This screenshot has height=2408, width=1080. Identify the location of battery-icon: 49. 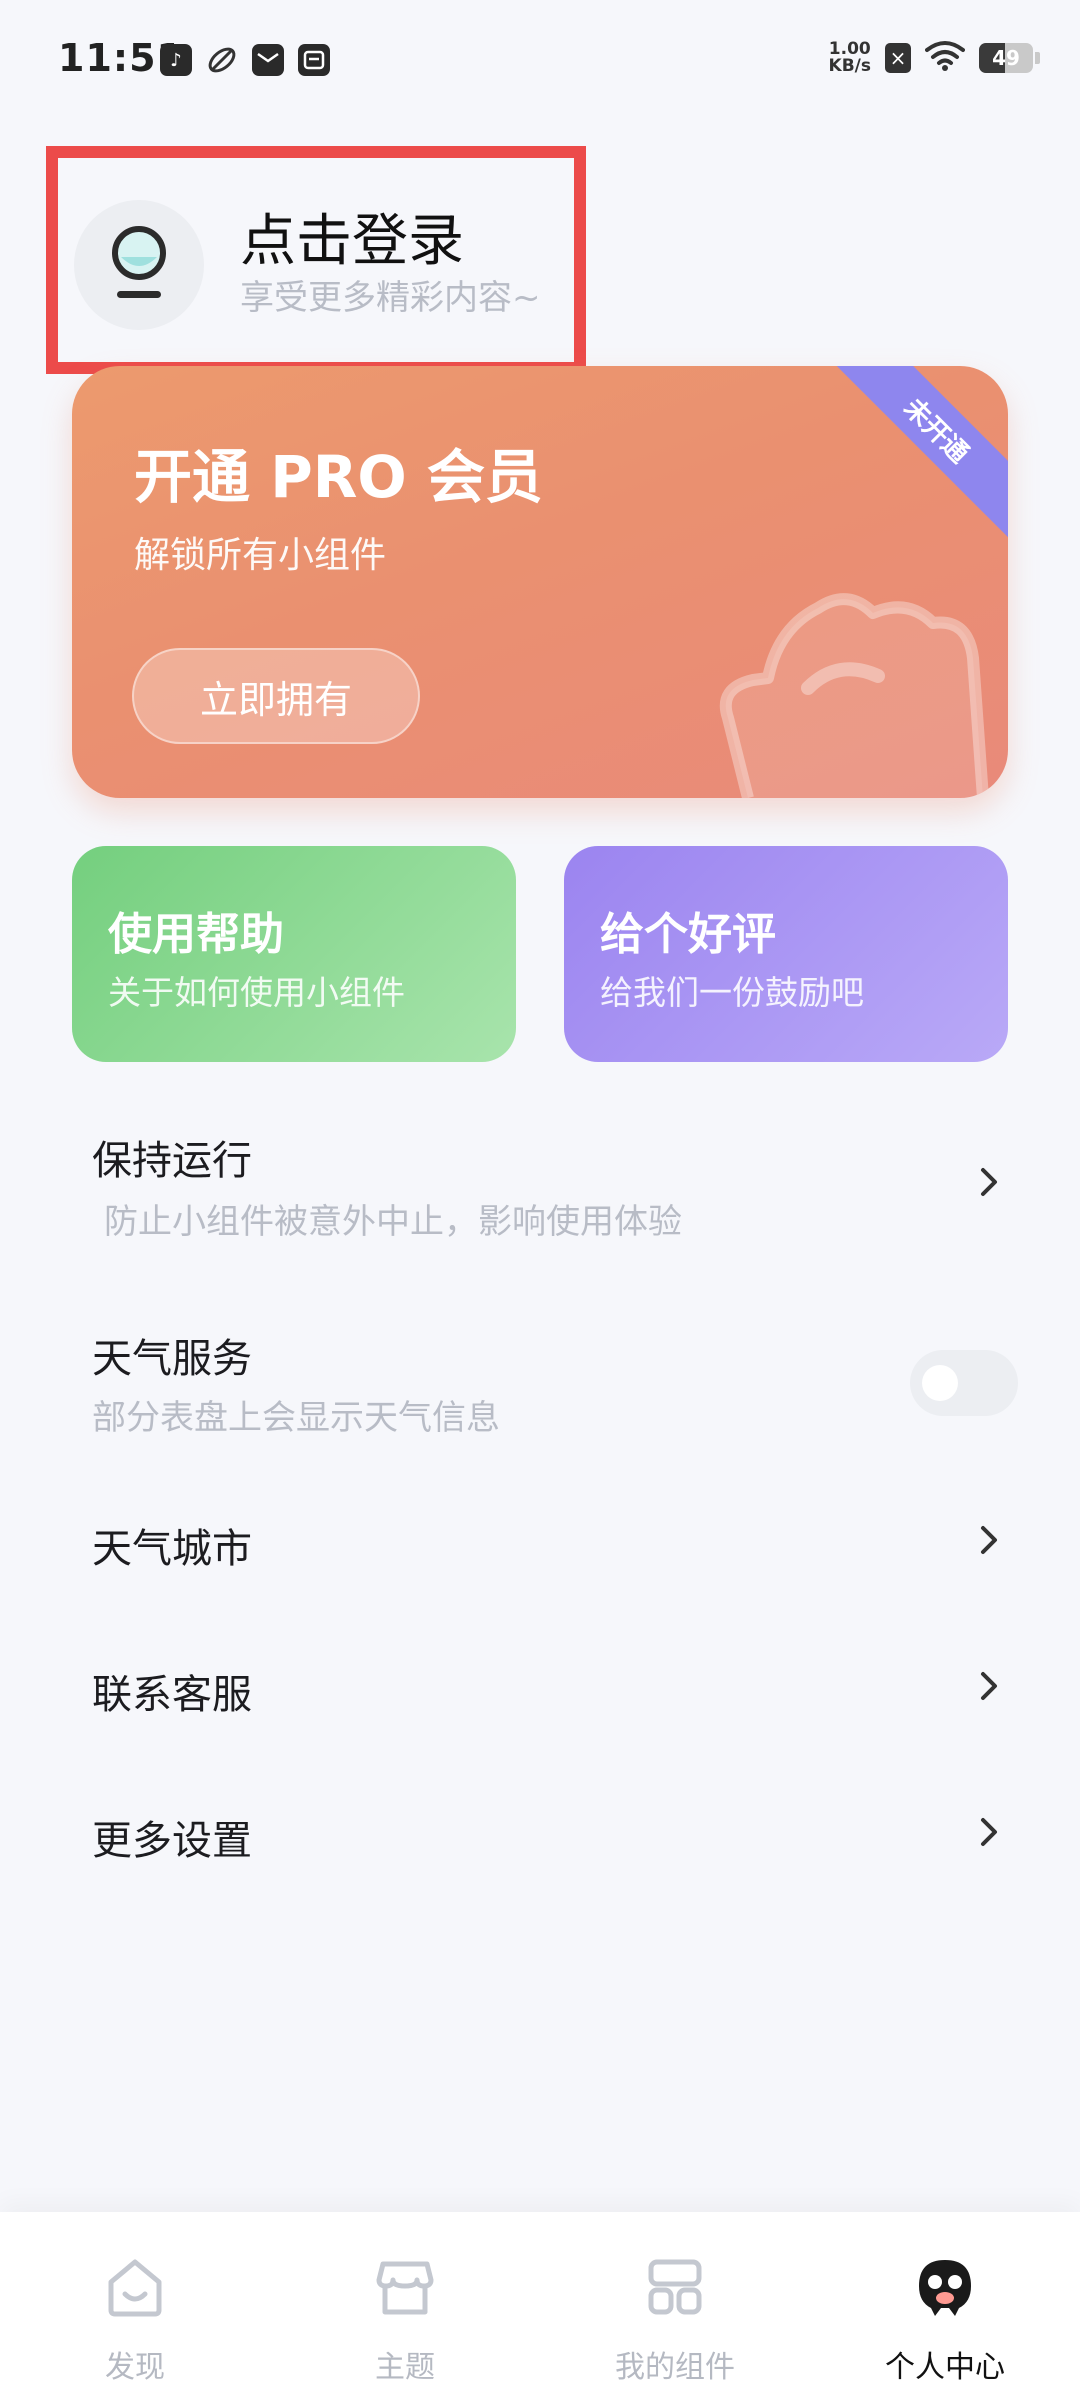
(1006, 58).